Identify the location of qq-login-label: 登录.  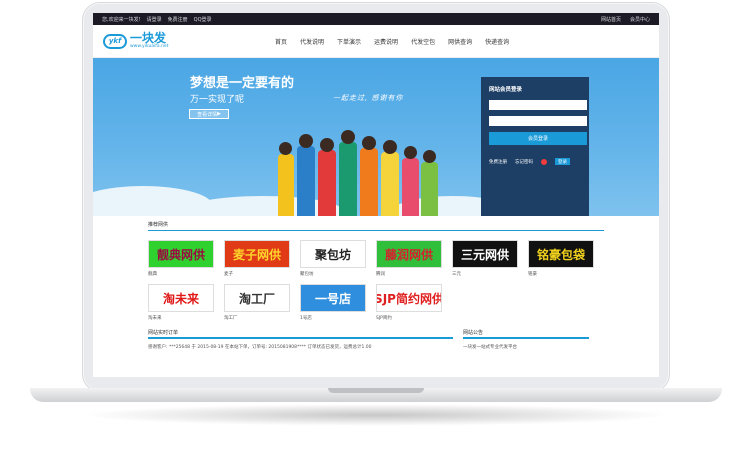
(562, 161).